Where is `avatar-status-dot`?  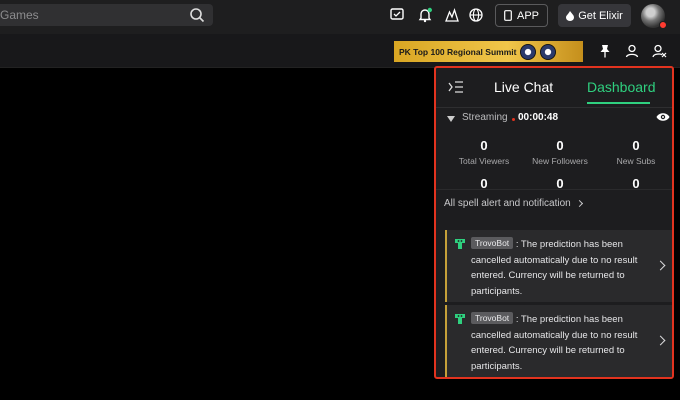
avatar-status-dot is located at coordinates (663, 25).